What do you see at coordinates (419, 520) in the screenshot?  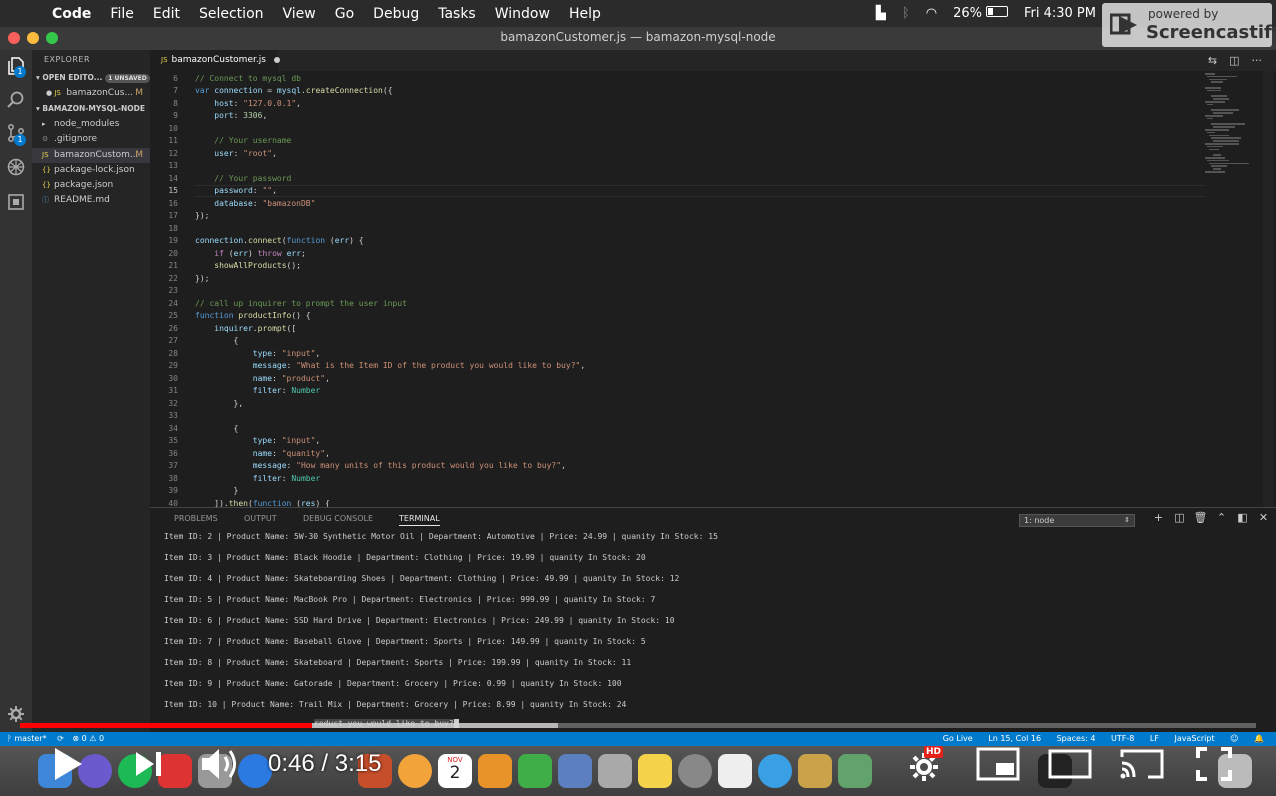 I see `tab-terminal: TERMINAL` at bounding box center [419, 520].